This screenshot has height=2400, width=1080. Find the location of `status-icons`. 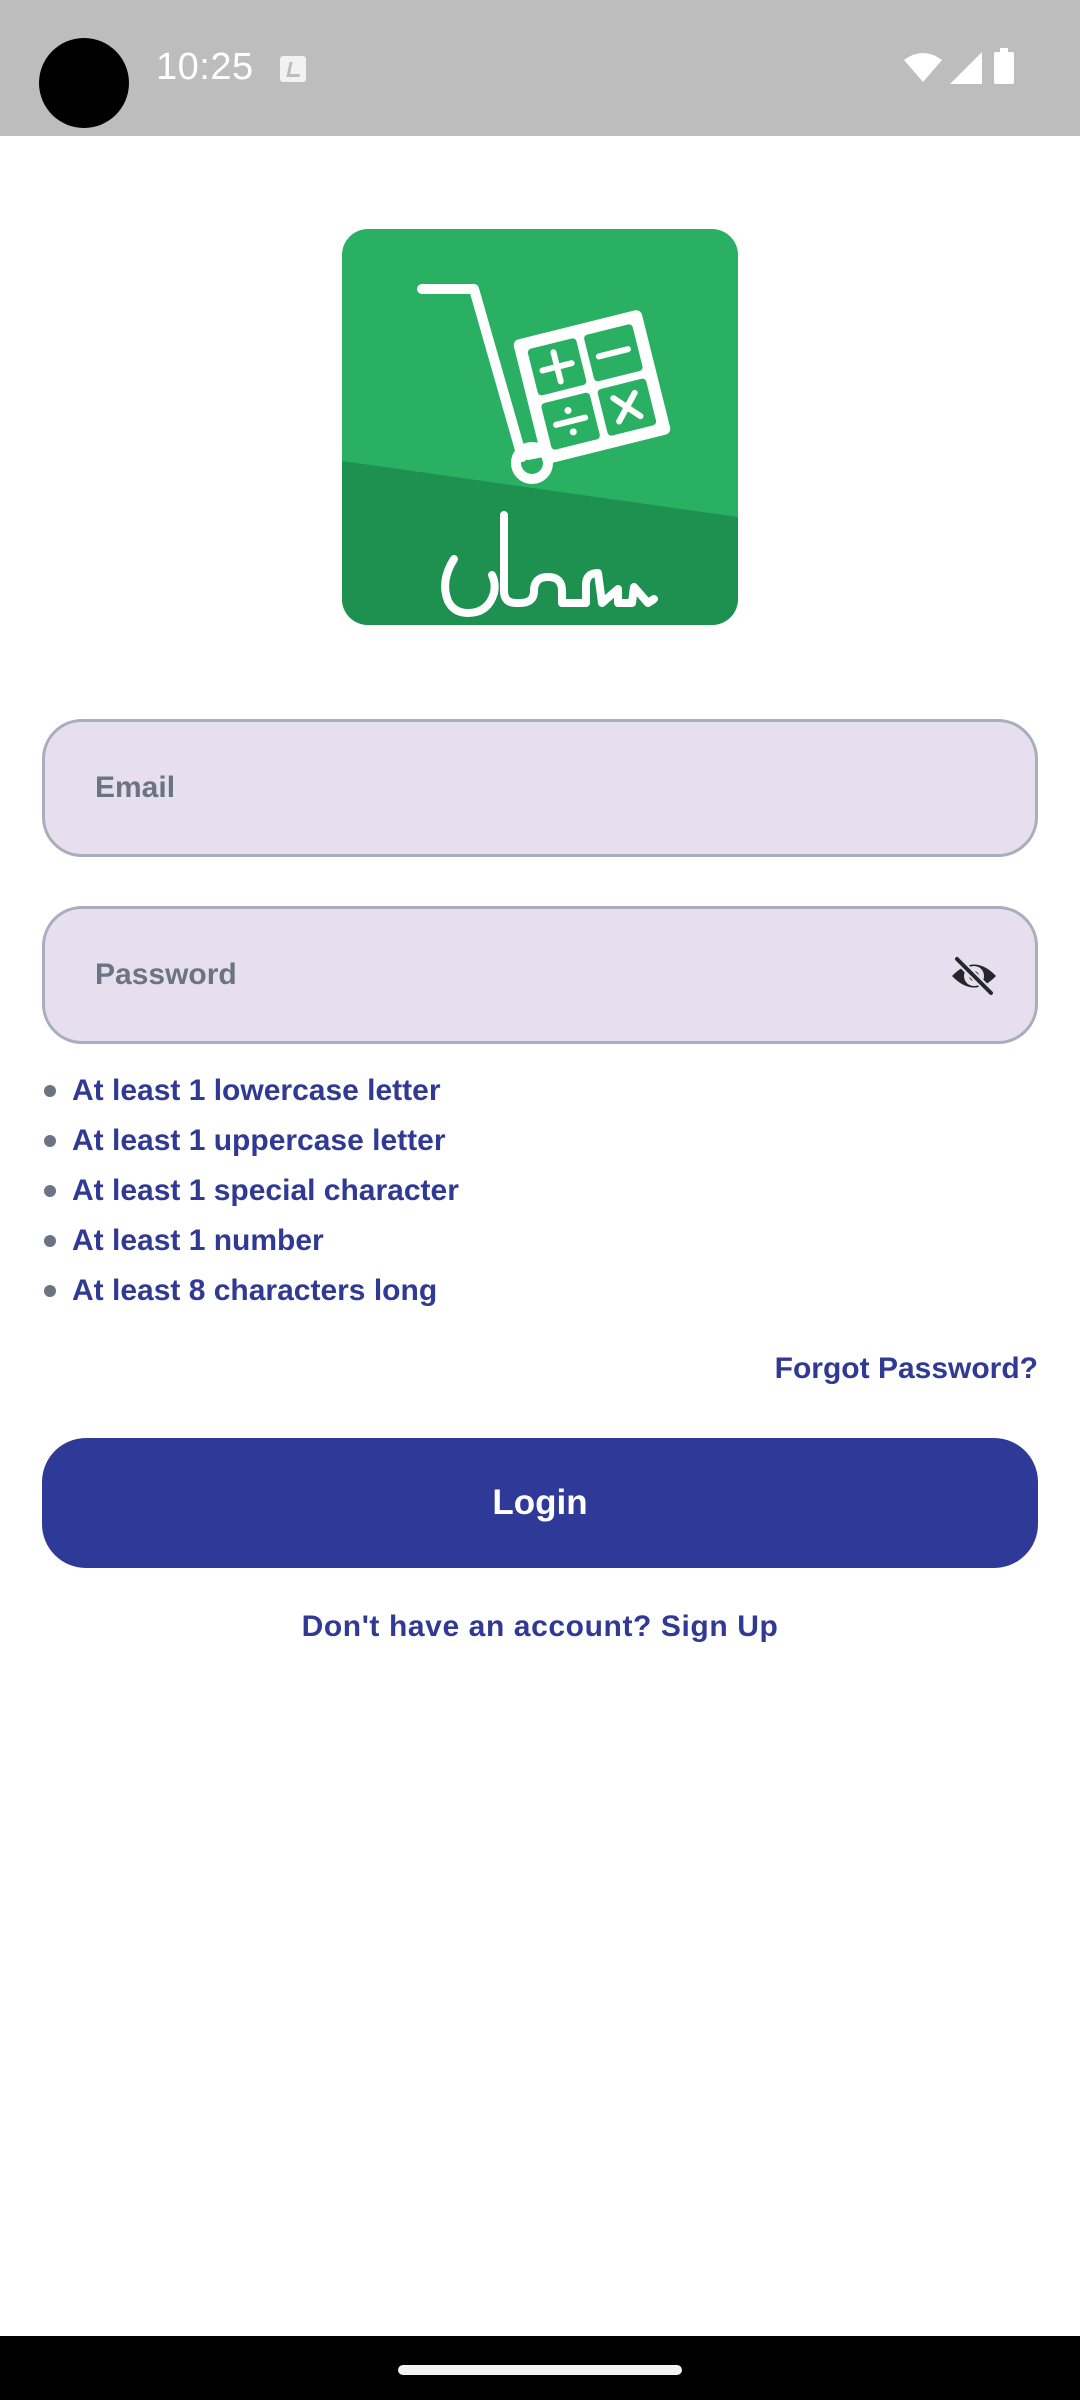

status-icons is located at coordinates (969, 68).